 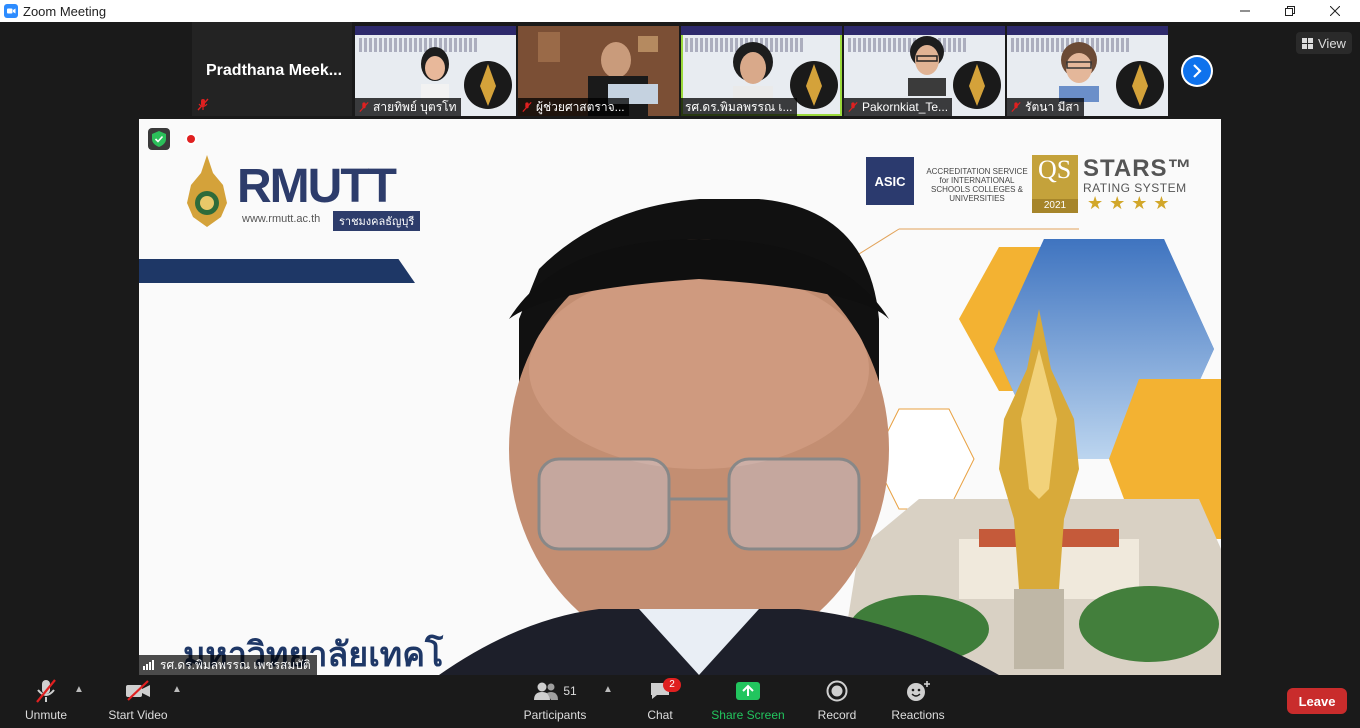 I want to click on view-button-label: View, so click(x=1332, y=43).